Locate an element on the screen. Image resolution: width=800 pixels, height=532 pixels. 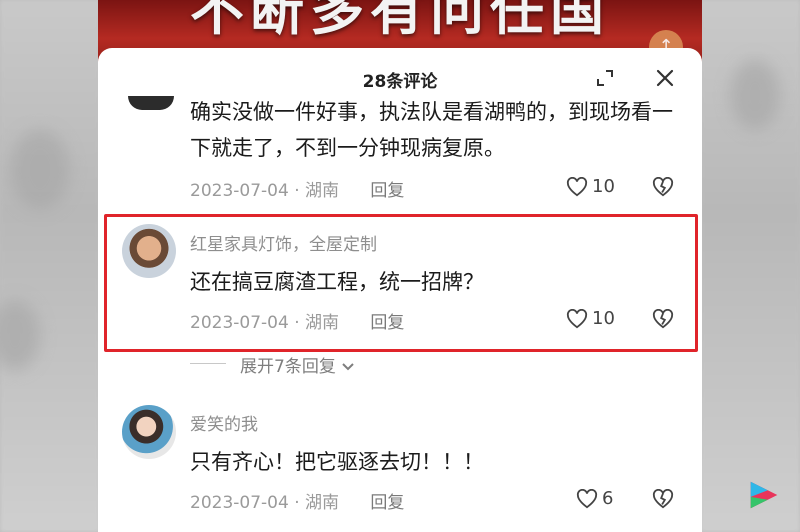
app-logo-icon is located at coordinates (764, 495).